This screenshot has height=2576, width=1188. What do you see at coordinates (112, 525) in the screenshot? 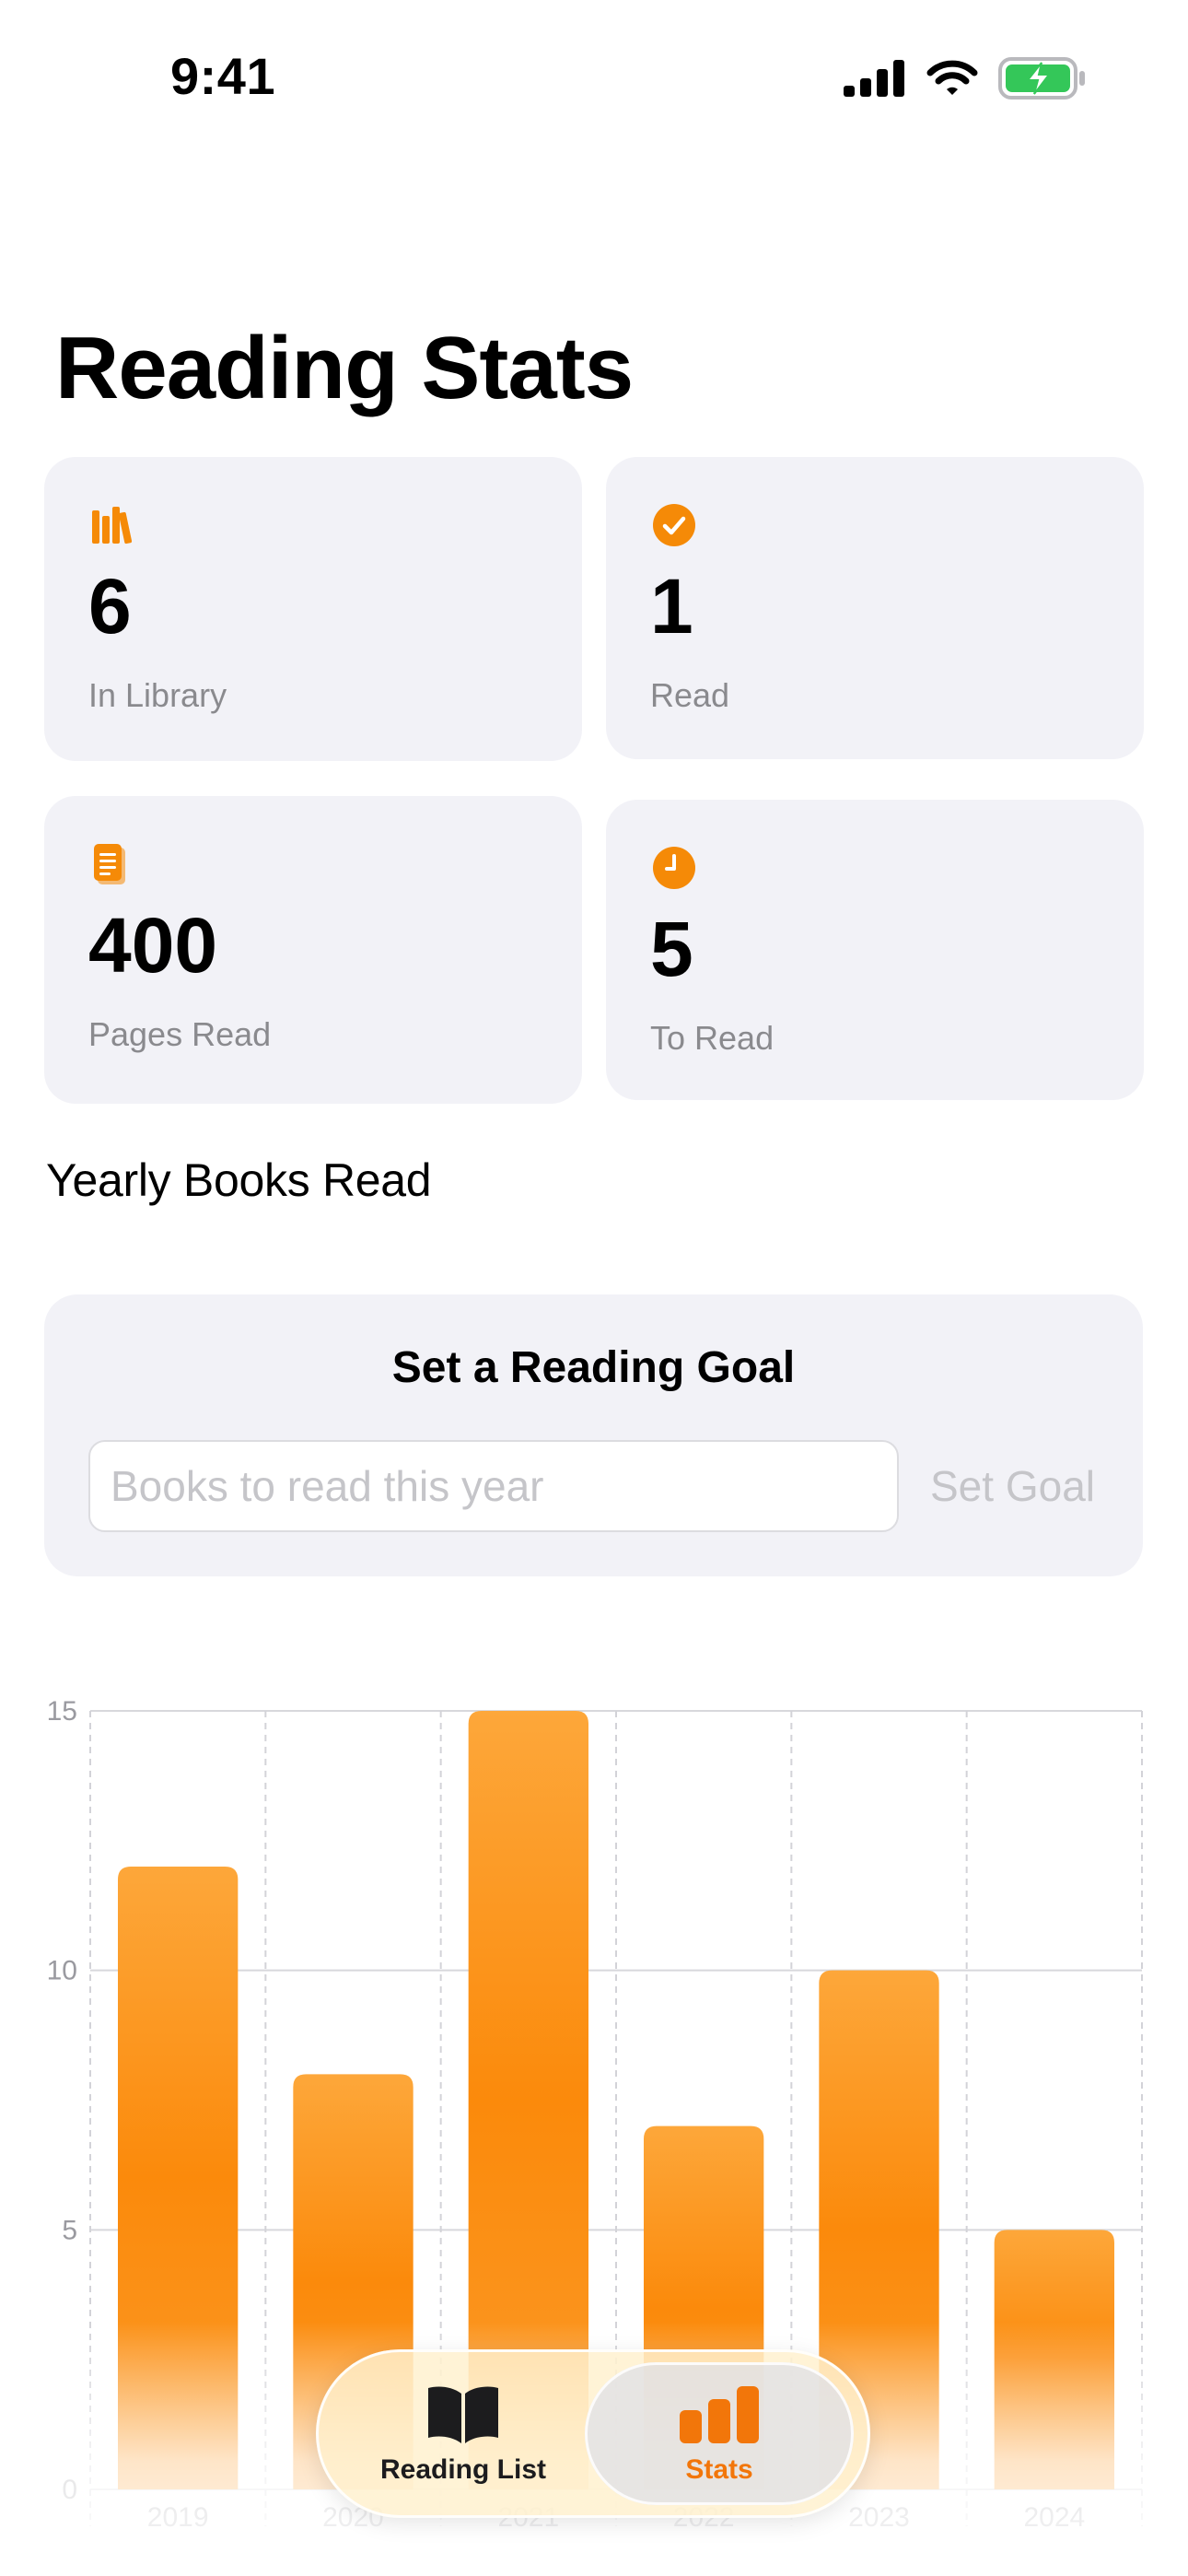
I see `books-icon` at bounding box center [112, 525].